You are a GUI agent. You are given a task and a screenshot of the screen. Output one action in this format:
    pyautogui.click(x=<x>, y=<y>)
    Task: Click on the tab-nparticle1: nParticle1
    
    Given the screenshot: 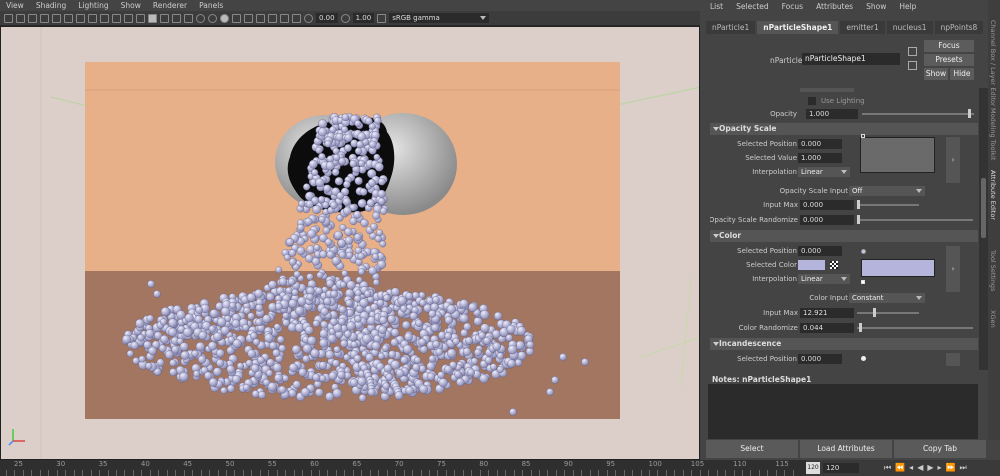 What is the action you would take?
    pyautogui.click(x=731, y=27)
    